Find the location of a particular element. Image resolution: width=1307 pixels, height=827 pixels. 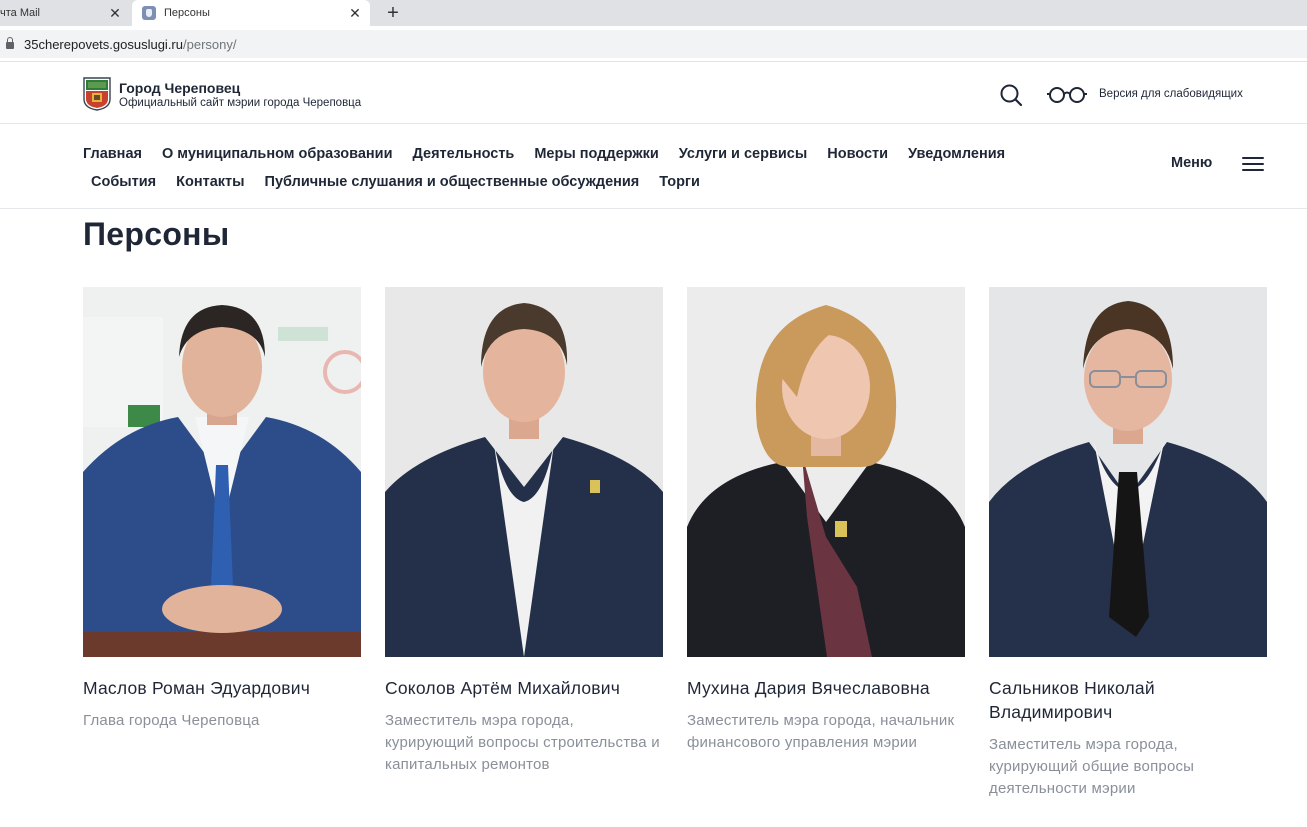

nav-item-notifications: Уведомления is located at coordinates (956, 154).